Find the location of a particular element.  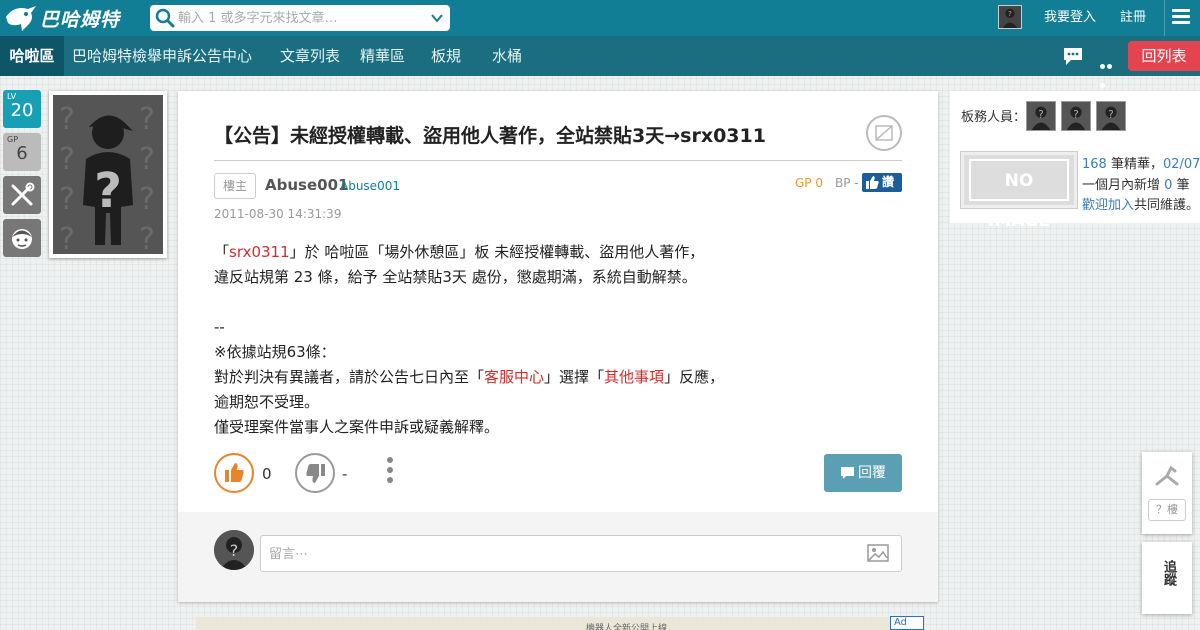

body-text: 」於 哈啦區「場外休憩區」板 未經授權轉載、盜用他人著作， is located at coordinates (497, 252).